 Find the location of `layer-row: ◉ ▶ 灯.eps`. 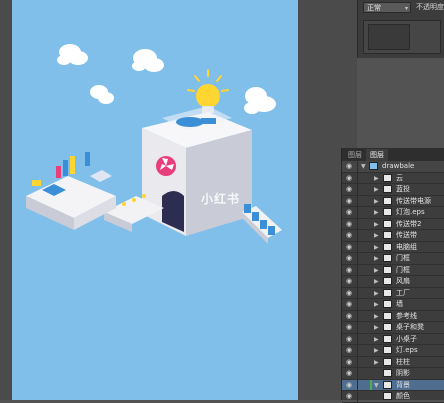

layer-row: ◉ ▶ 灯.eps is located at coordinates (393, 351).